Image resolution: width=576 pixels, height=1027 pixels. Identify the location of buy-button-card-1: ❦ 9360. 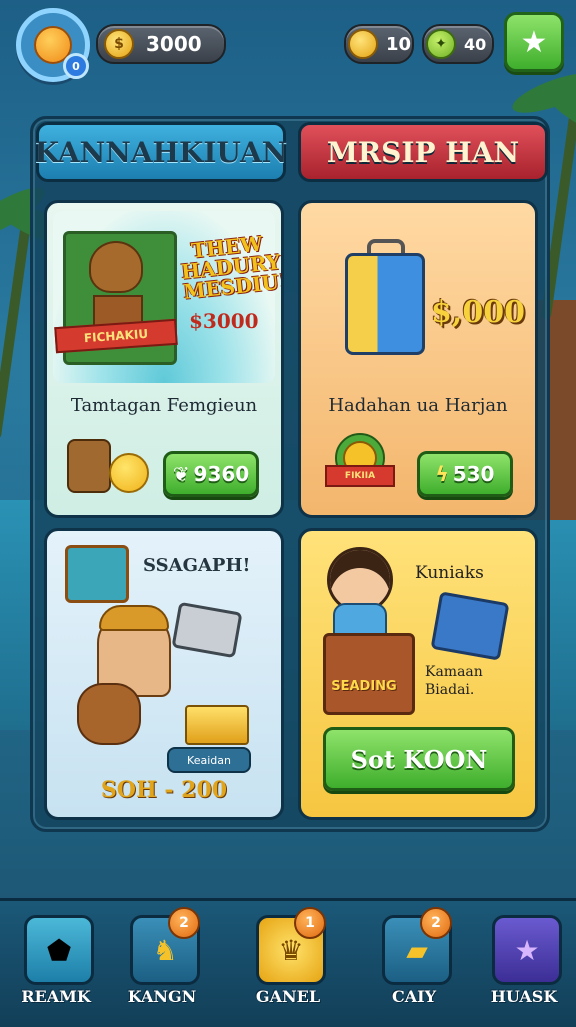
(211, 474).